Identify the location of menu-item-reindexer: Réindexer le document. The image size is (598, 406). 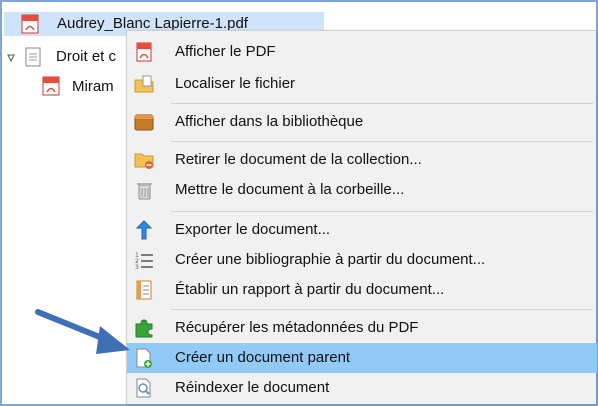
(362, 388).